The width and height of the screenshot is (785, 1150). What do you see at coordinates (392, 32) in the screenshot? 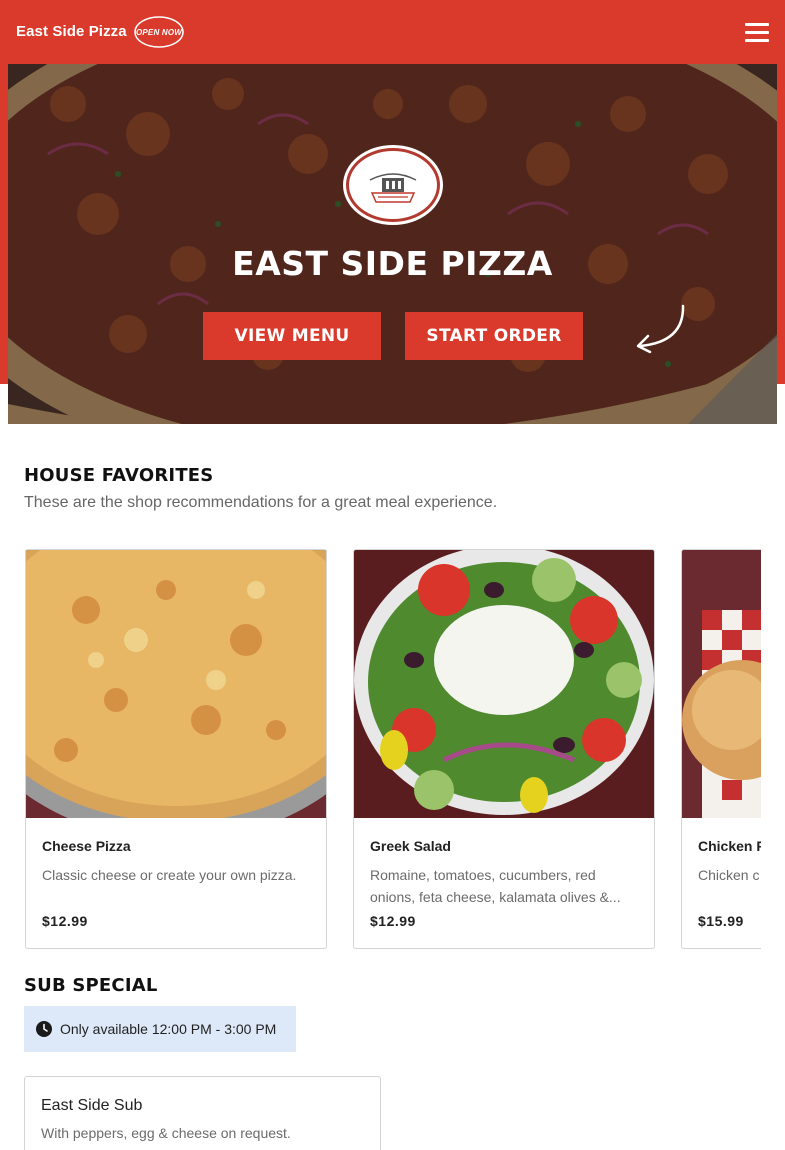
I see `top-navbar: East Side Pizza OPEN NOW` at bounding box center [392, 32].